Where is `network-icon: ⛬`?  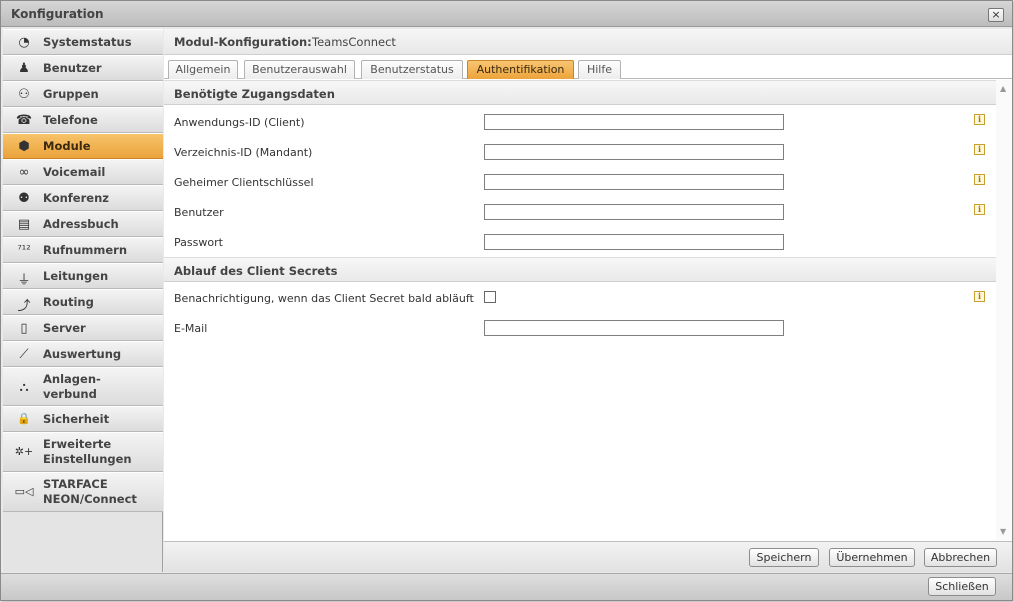 network-icon: ⛬ is located at coordinates (24, 387).